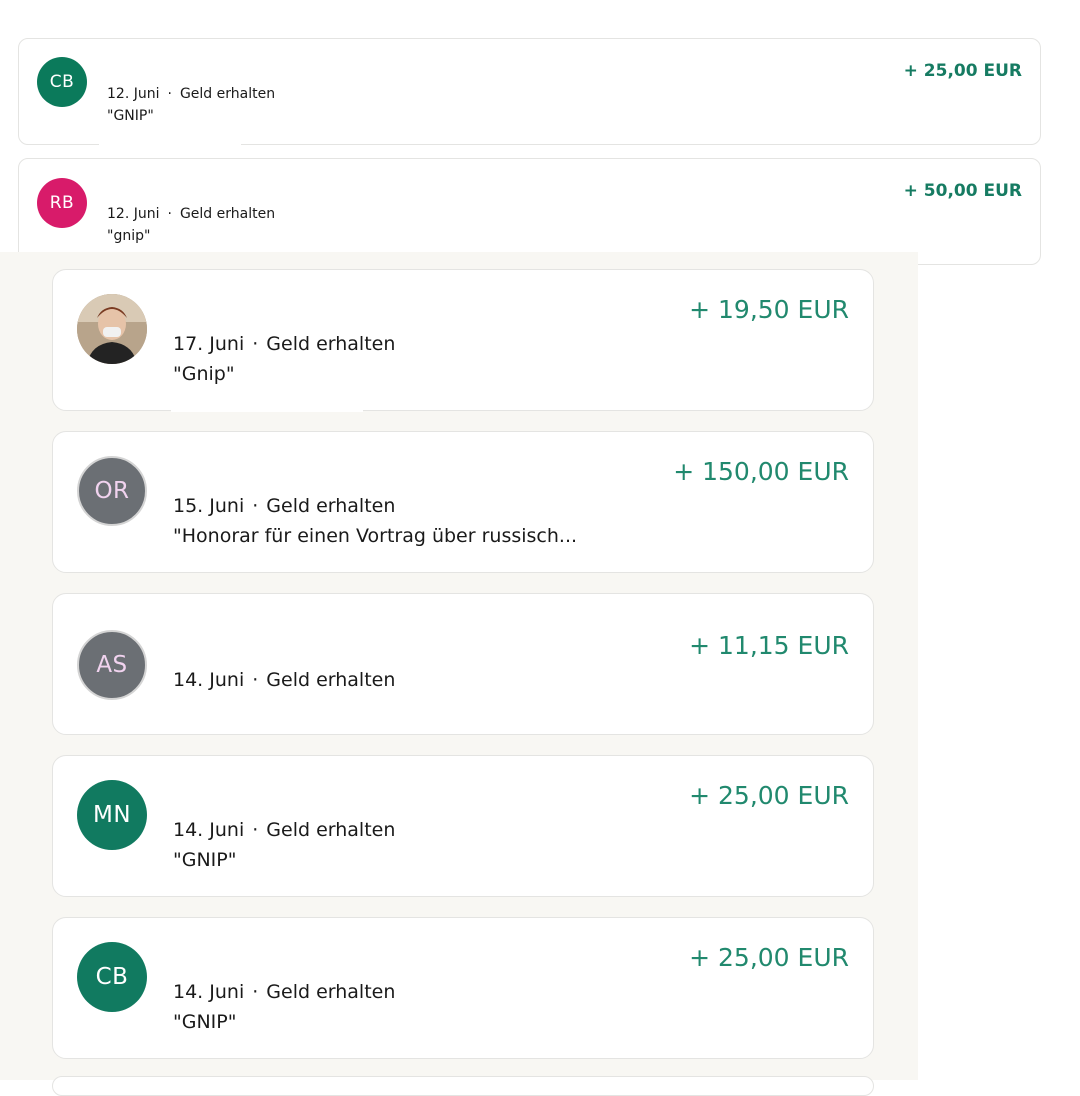 This screenshot has width=1080, height=1096. Describe the element at coordinates (962, 191) in the screenshot. I see `transaction-amount: + 50,00 EUR` at that location.